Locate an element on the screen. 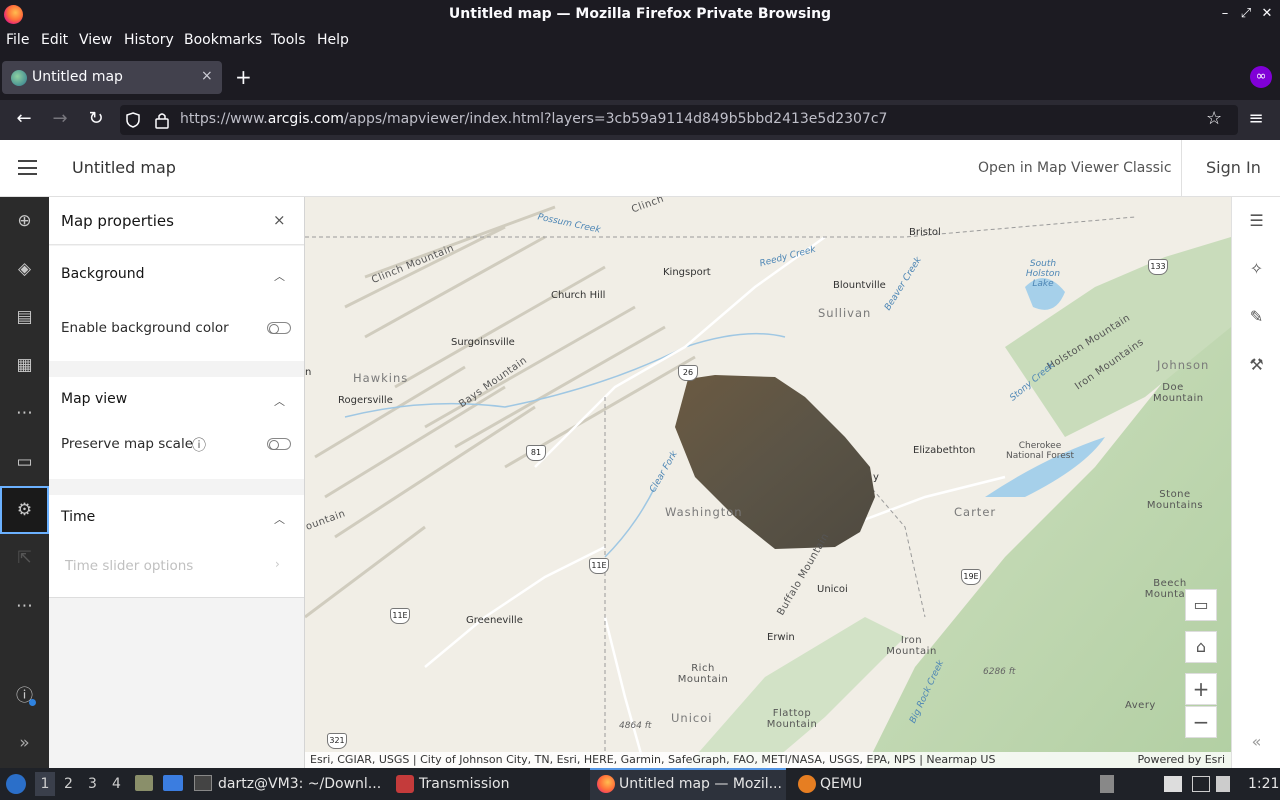 The height and width of the screenshot is (800, 1280). properties-sliders-icon: ☰ is located at coordinates (1256, 221).